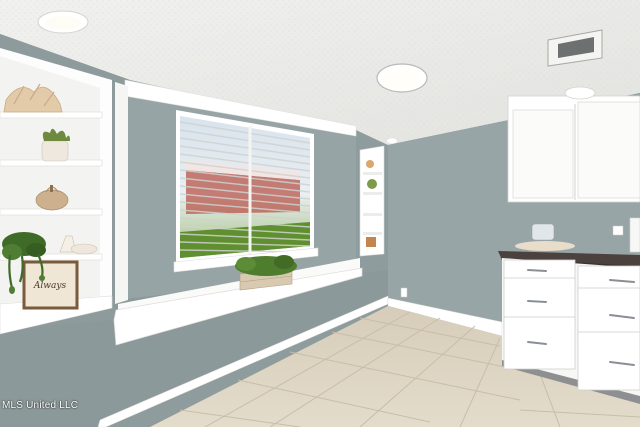 The width and height of the screenshot is (640, 427). I want to click on recessed-light-right, so click(580, 93).